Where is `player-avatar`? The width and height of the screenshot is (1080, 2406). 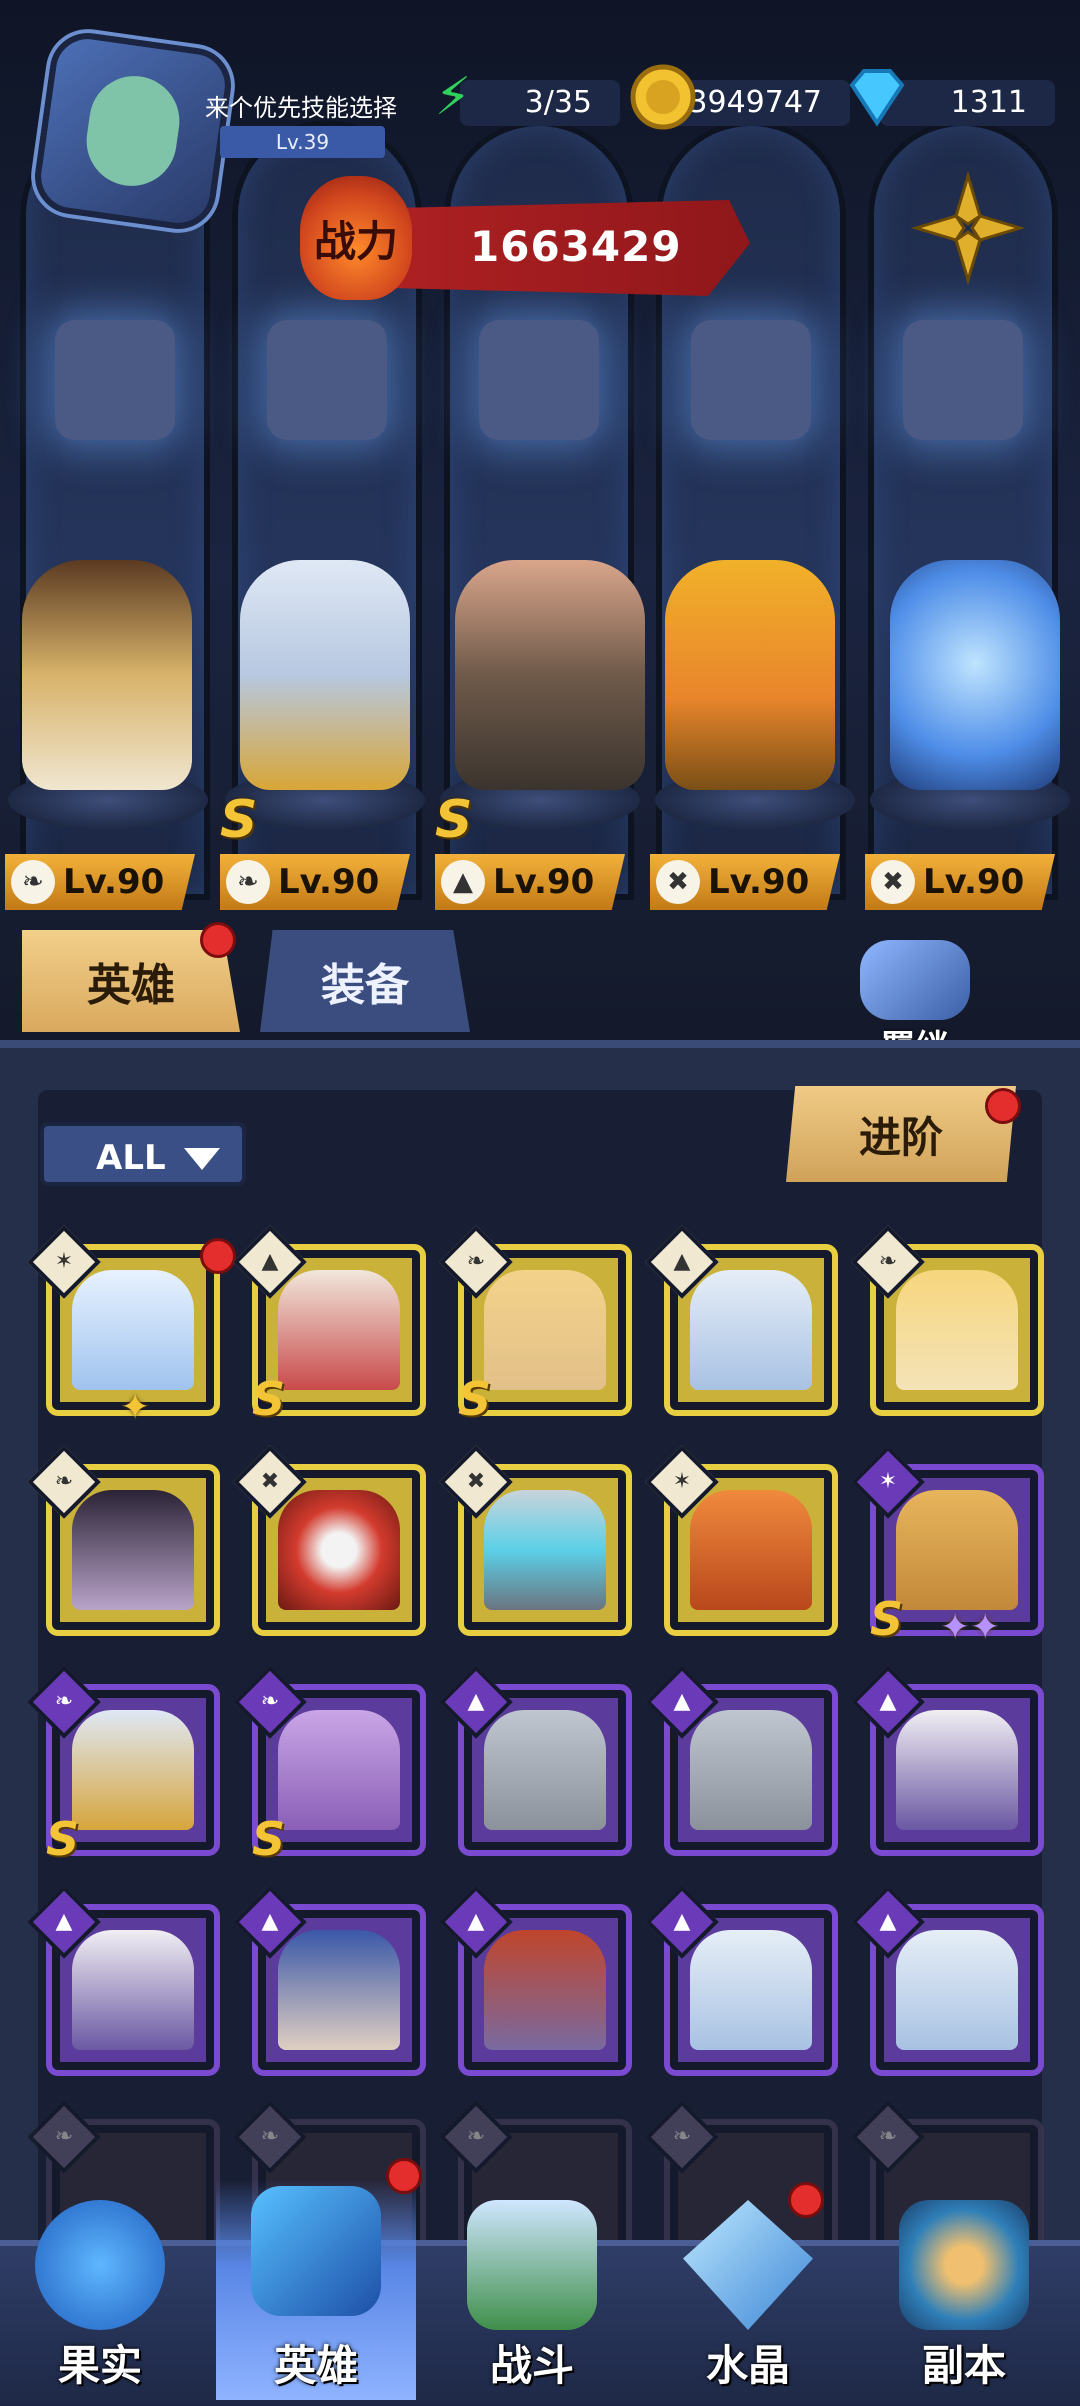 player-avatar is located at coordinates (133, 131).